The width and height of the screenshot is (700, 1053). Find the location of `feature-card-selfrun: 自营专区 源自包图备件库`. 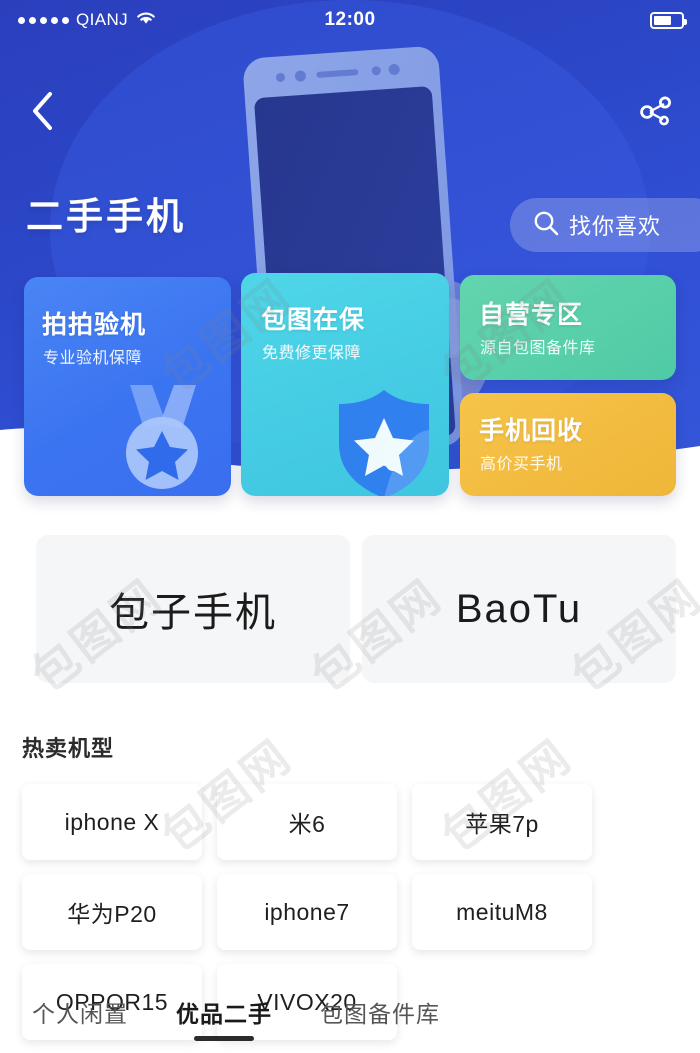

feature-card-selfrun: 自营专区 源自包图备件库 is located at coordinates (568, 327).